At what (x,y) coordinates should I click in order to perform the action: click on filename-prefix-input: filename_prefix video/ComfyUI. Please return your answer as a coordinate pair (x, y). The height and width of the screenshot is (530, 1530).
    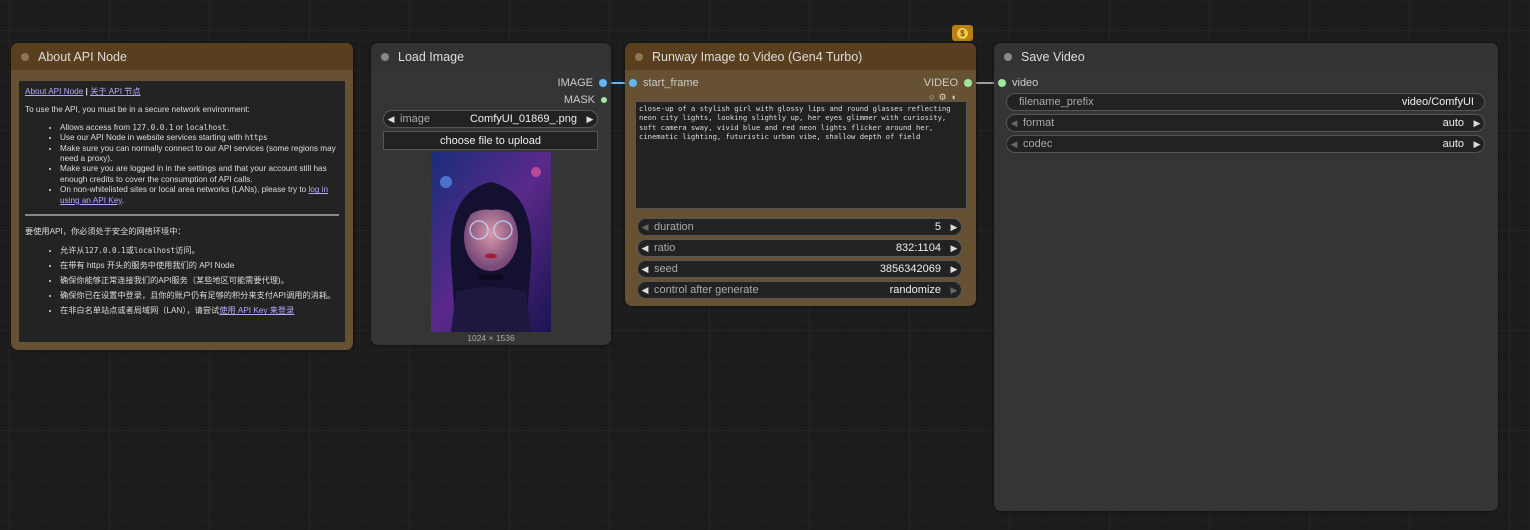
    Looking at the image, I should click on (1245, 102).